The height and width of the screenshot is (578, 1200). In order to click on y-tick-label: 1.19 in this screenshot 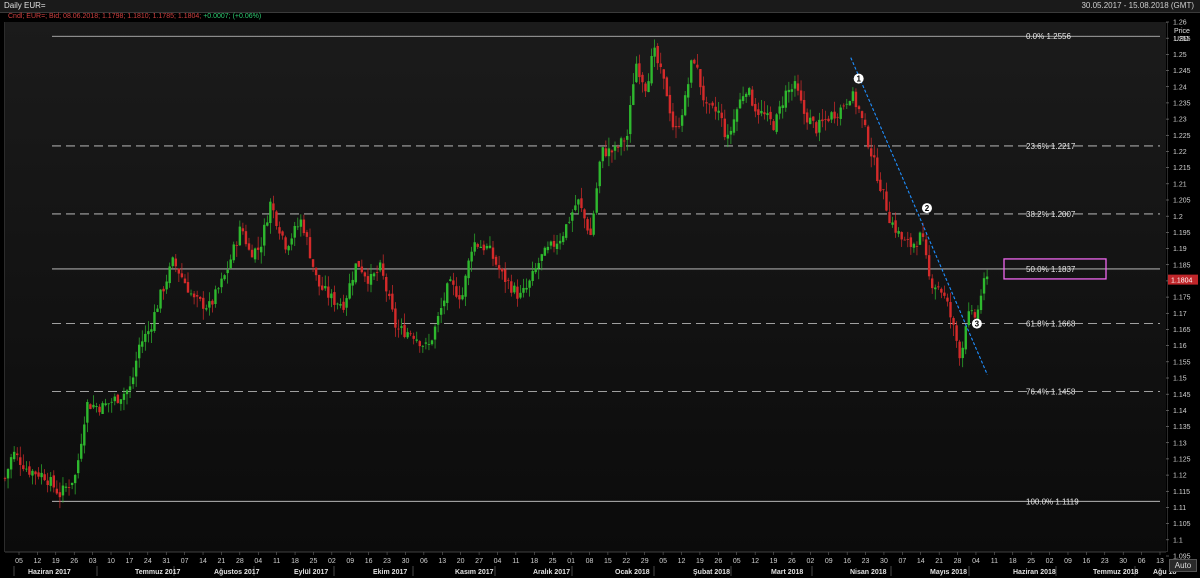, I will do `click(1180, 249)`.